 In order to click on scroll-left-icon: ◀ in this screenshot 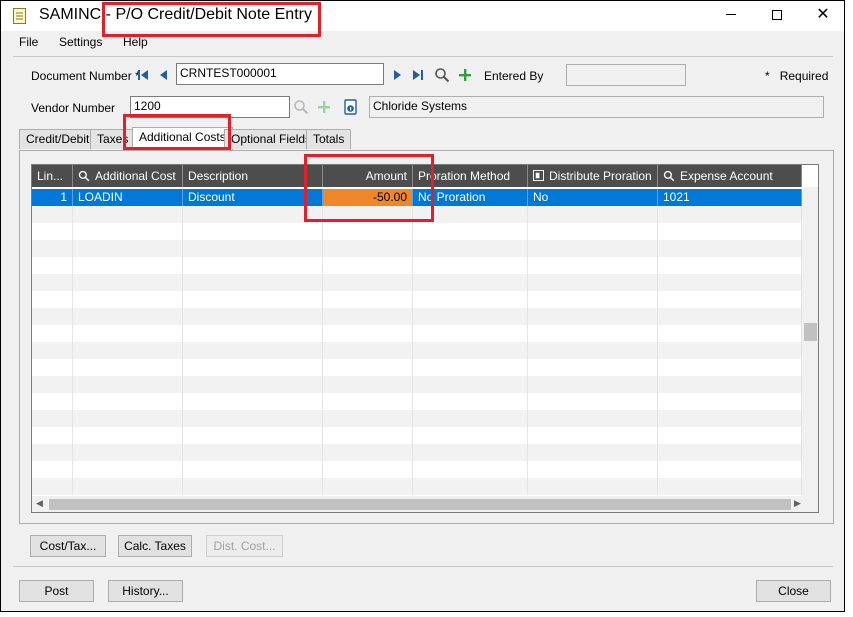, I will do `click(39, 503)`.